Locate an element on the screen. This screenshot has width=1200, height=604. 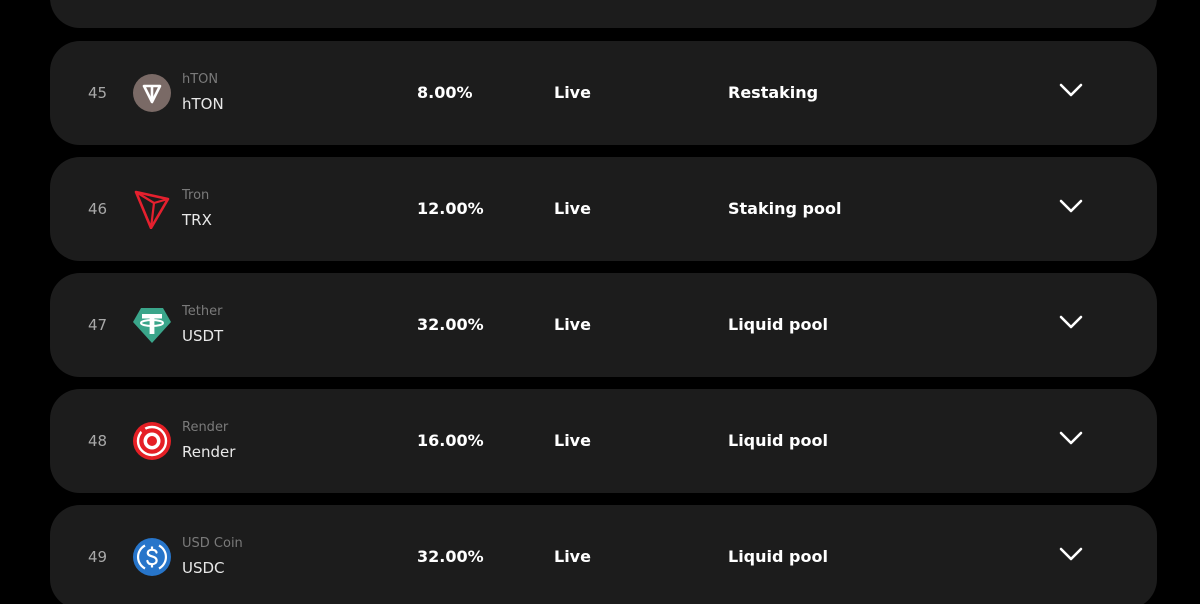
tron-icon is located at coordinates (152, 209).